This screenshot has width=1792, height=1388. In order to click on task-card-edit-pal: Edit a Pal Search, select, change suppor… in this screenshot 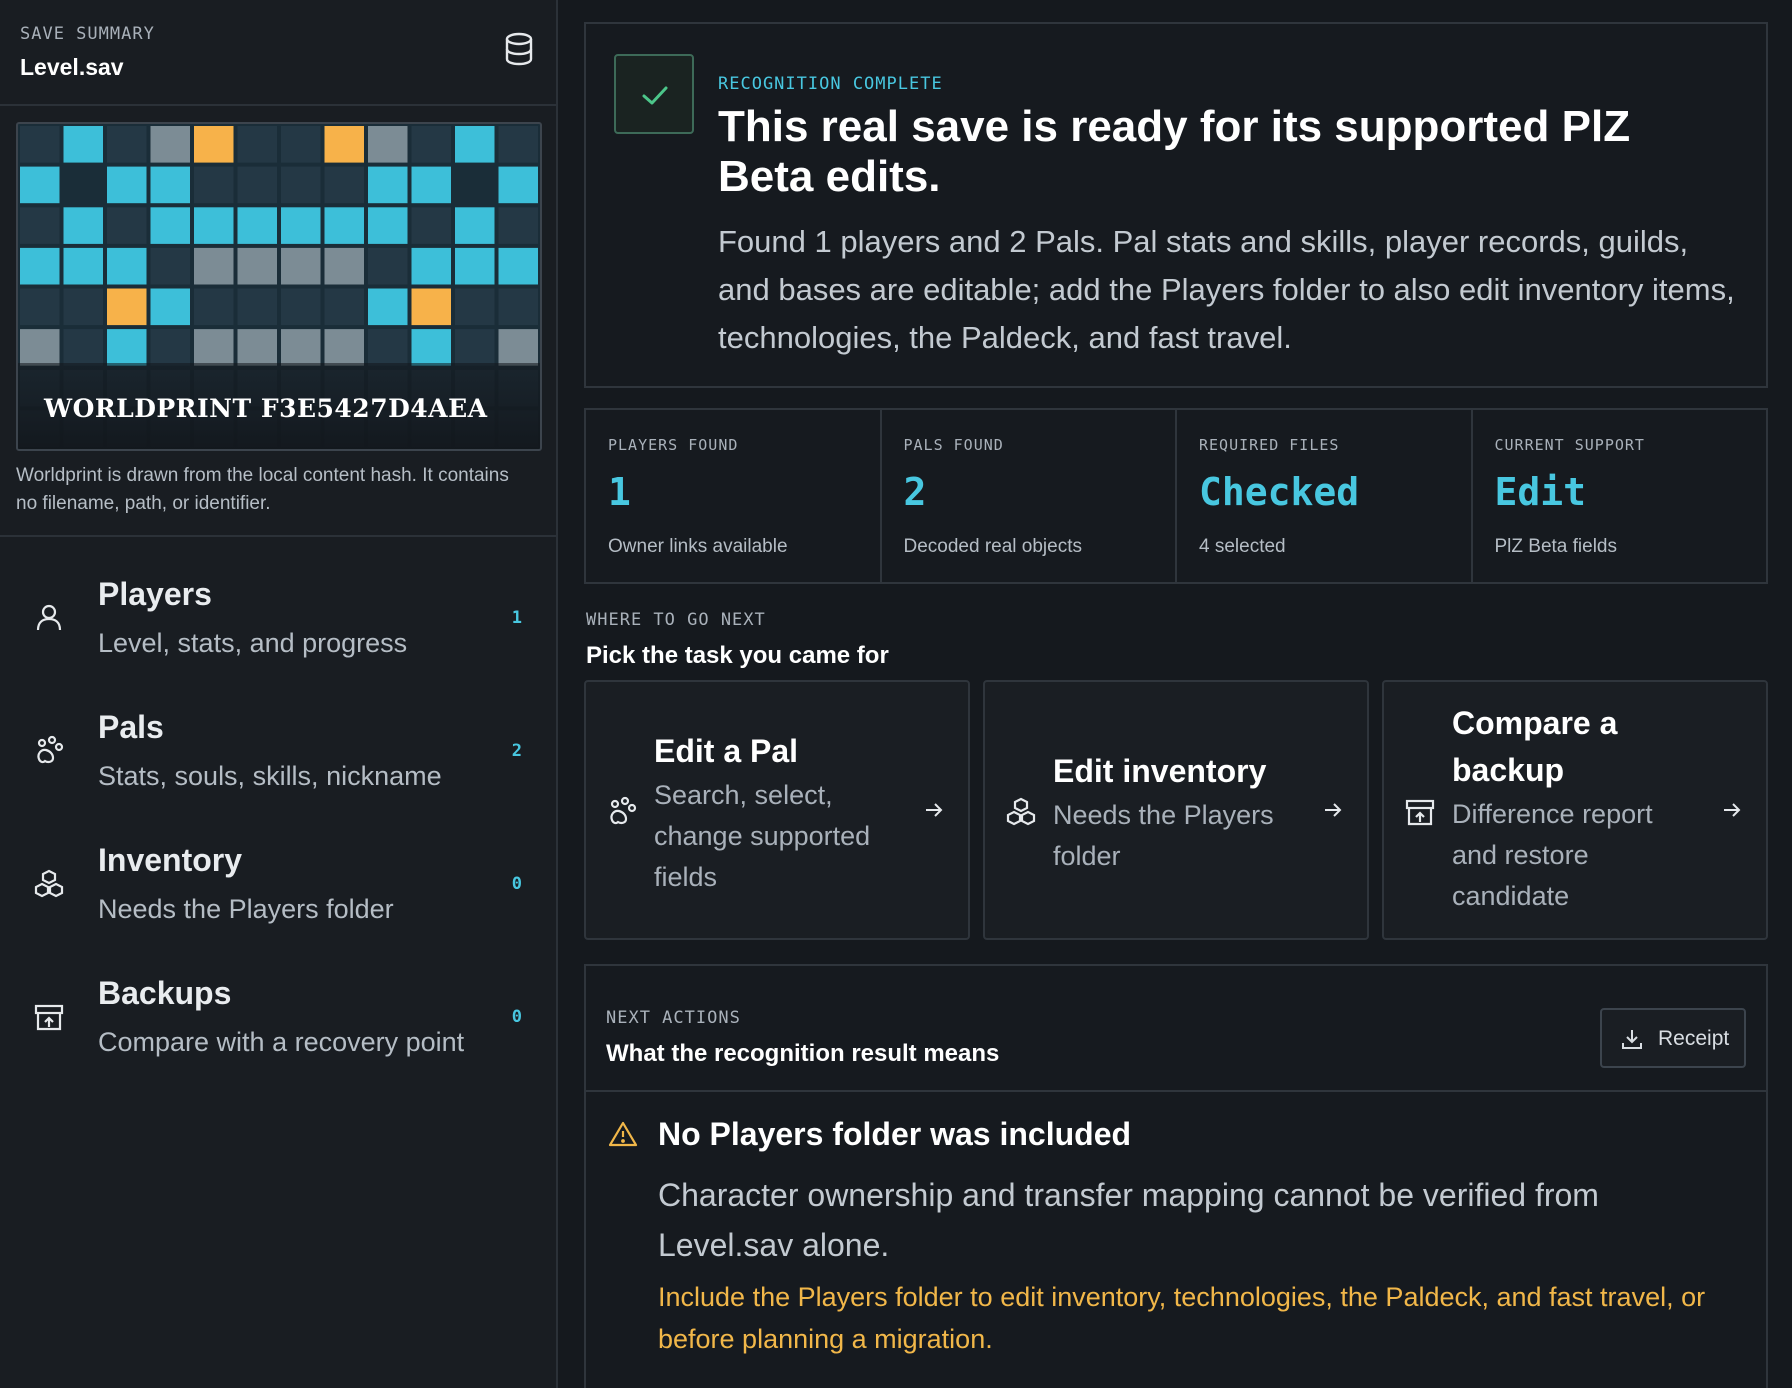, I will do `click(777, 810)`.